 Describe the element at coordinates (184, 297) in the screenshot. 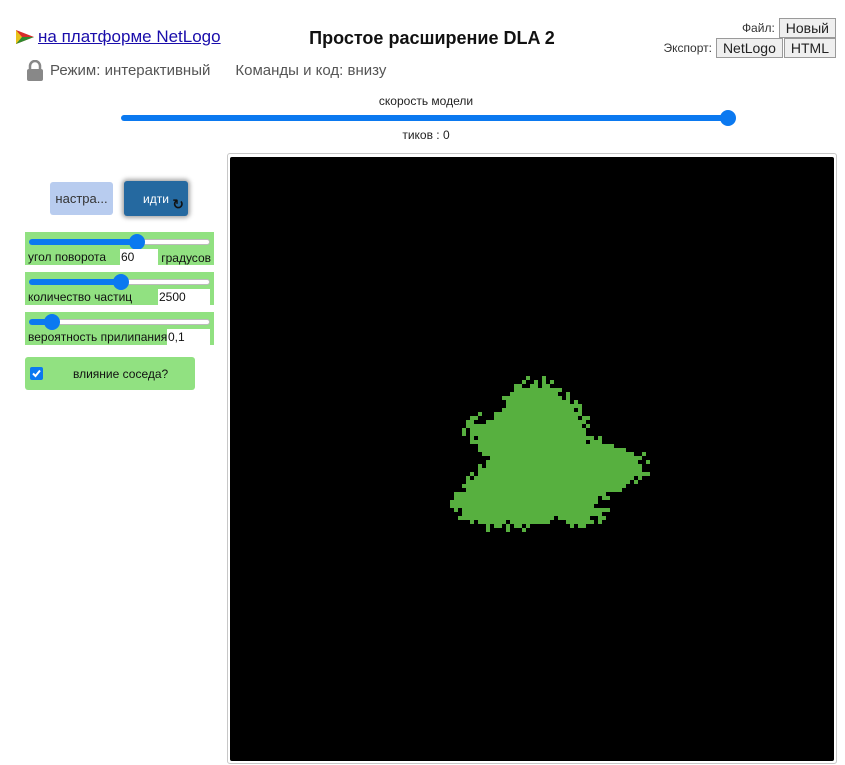

I see `slider-value: 2500` at that location.